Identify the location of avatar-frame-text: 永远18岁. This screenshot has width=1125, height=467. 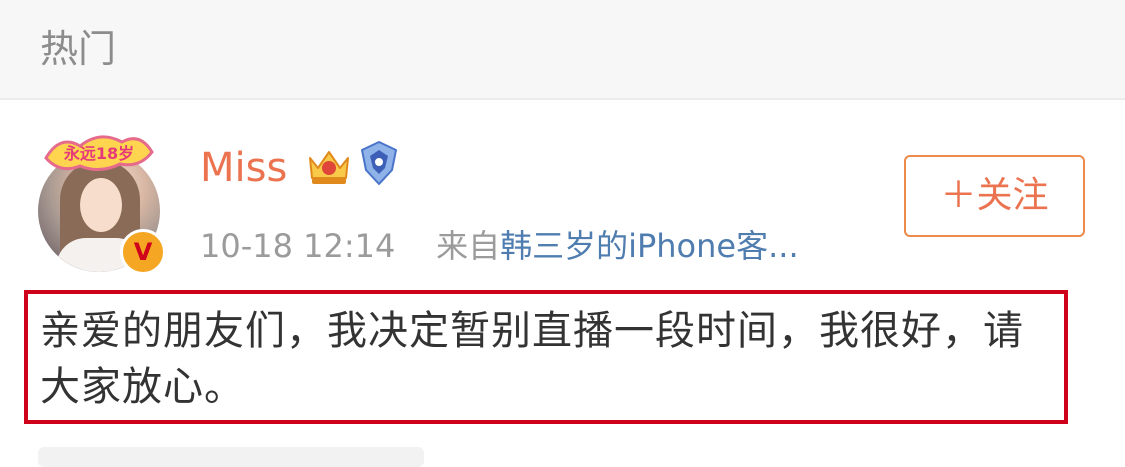
(98, 153).